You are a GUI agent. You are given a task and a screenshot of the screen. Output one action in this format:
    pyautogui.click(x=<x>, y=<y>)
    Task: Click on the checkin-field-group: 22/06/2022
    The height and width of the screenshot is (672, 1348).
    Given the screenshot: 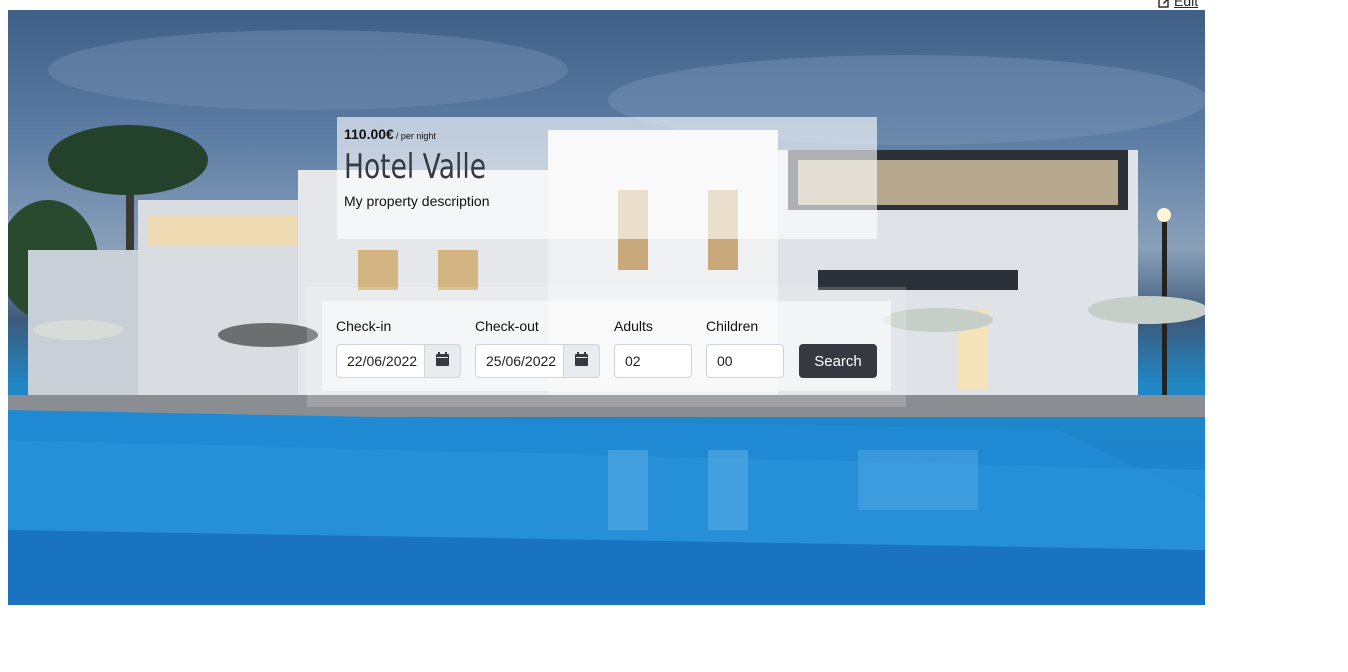 What is the action you would take?
    pyautogui.click(x=398, y=361)
    